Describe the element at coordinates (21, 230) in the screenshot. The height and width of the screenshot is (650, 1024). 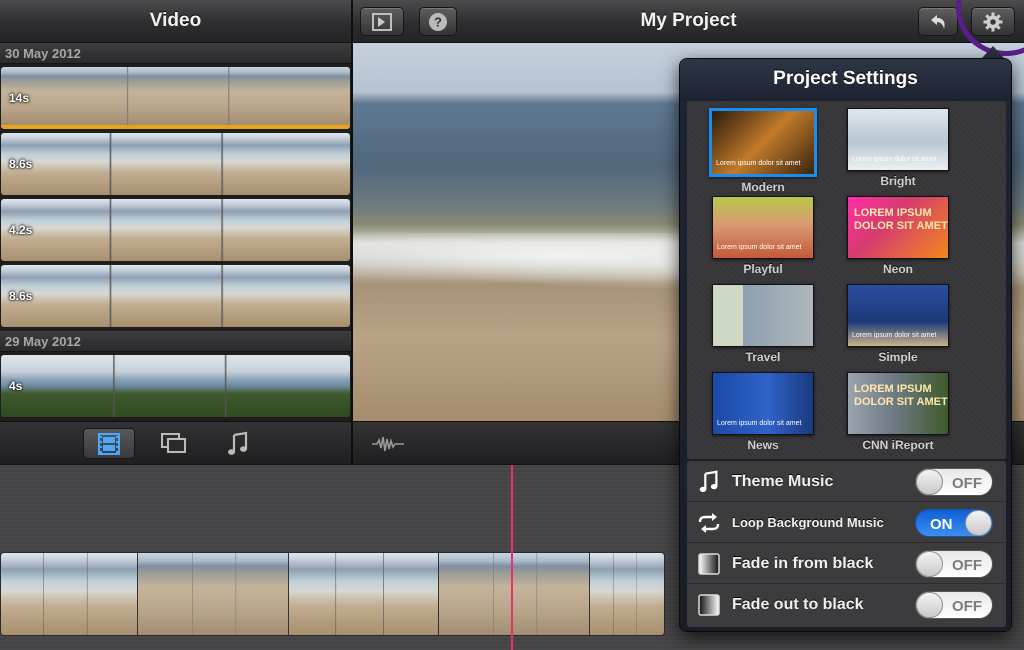
I see `clip-duration: 4.2s` at that location.